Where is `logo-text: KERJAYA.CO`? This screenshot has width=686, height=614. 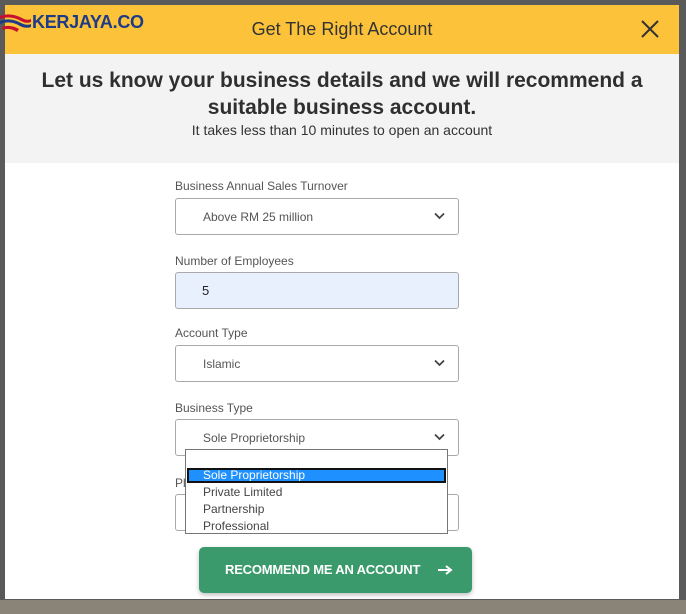 logo-text: KERJAYA.CO is located at coordinates (88, 22).